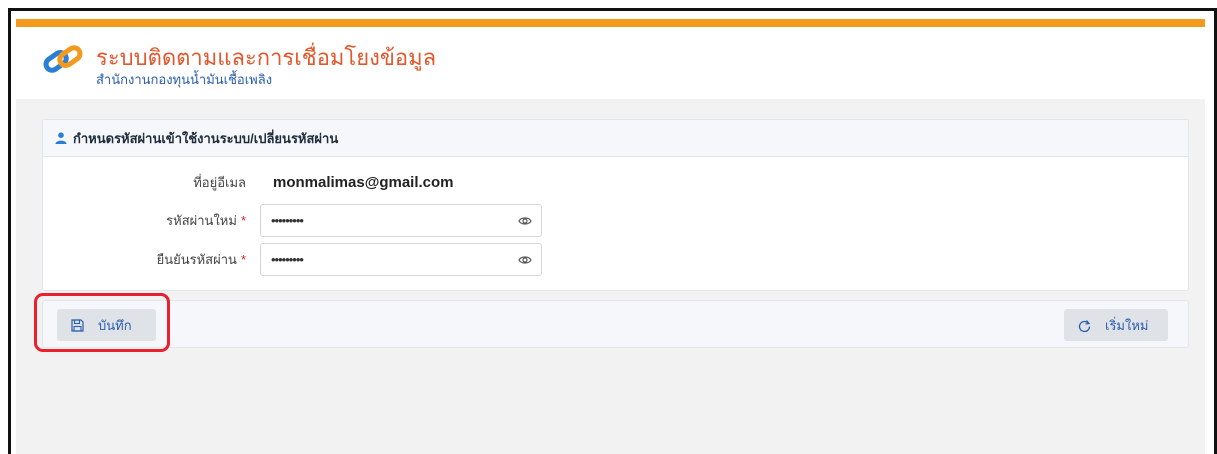 The width and height of the screenshot is (1217, 454). Describe the element at coordinates (61, 138) in the screenshot. I see `user-icon` at that location.